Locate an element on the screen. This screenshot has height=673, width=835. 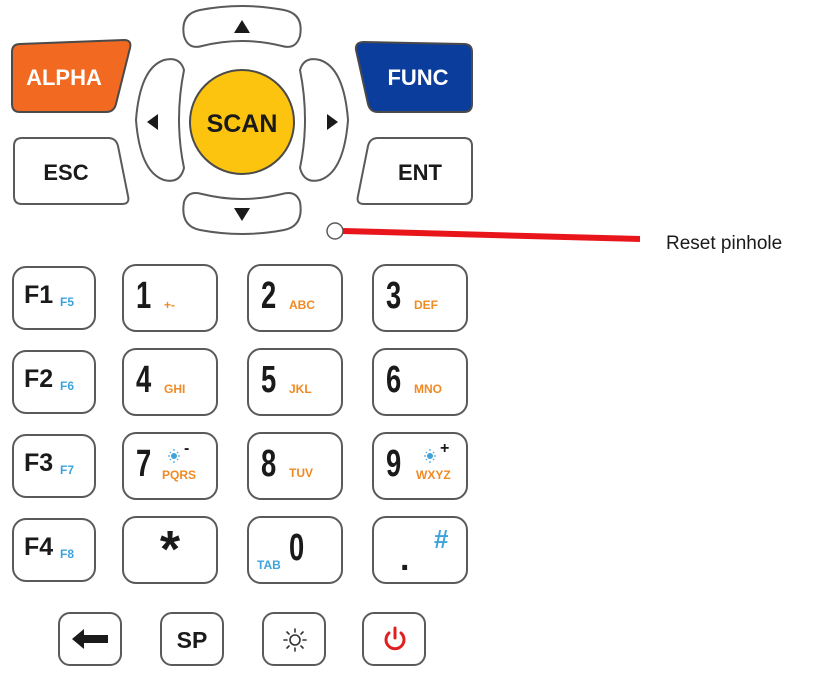
f6-label: F6 is located at coordinates (67, 386).